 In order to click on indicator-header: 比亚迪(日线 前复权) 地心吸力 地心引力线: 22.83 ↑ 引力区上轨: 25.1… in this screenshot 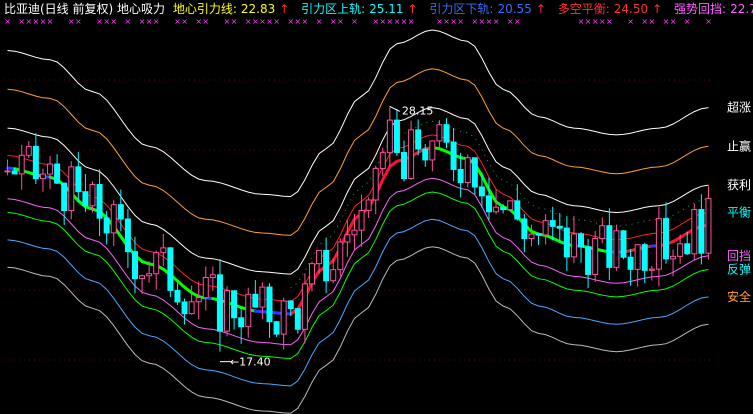, I will do `click(378, 9)`.